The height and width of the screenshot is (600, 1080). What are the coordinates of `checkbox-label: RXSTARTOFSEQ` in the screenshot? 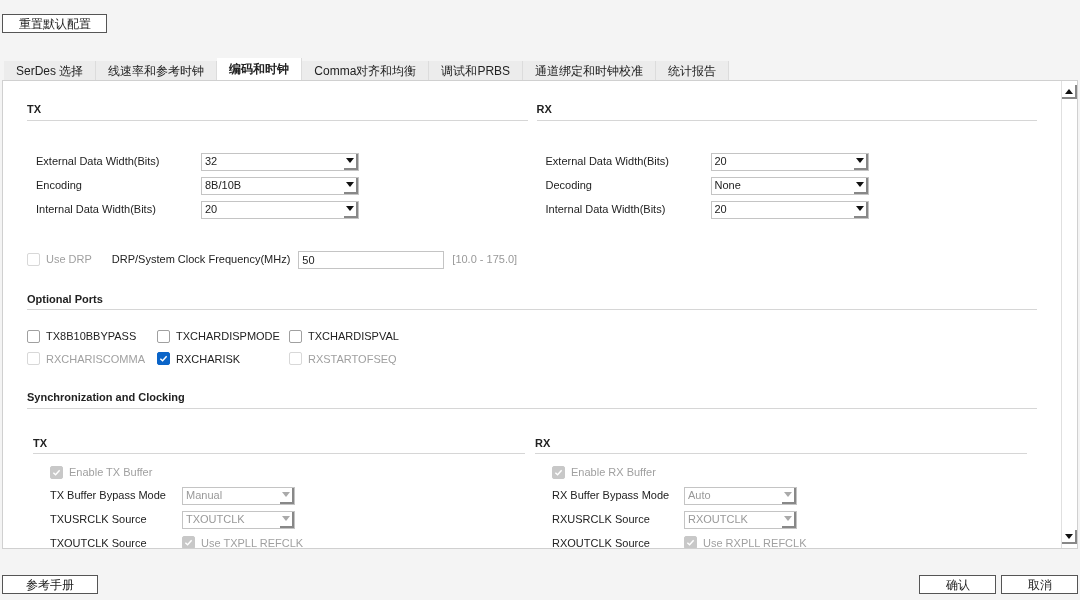 It's located at (352, 359).